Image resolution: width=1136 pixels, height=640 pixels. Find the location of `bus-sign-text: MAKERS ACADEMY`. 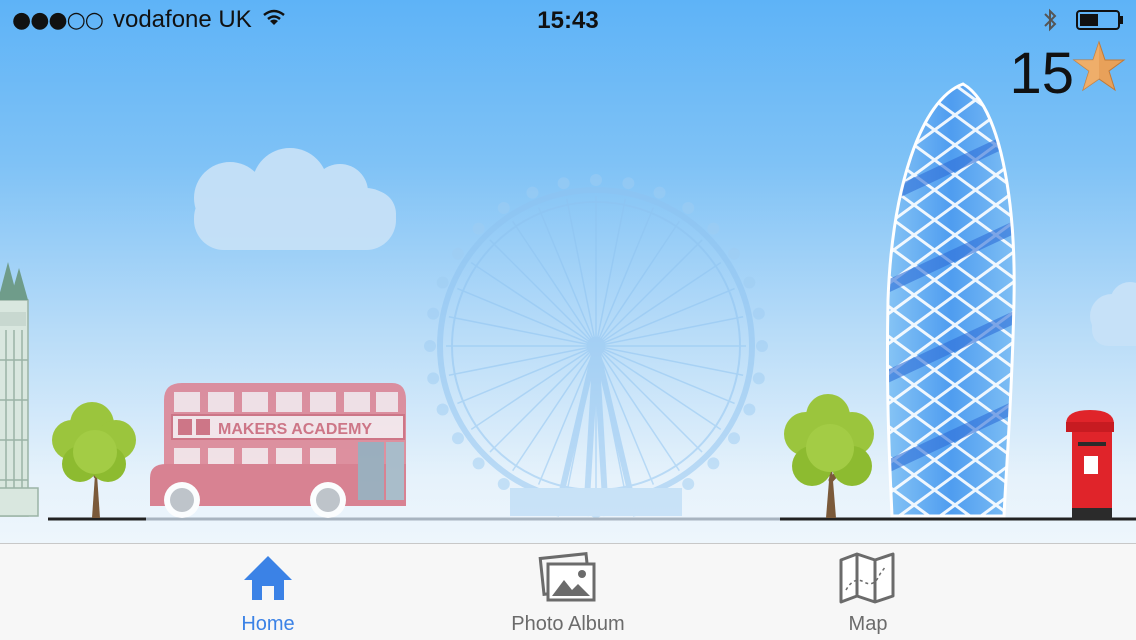

bus-sign-text: MAKERS ACADEMY is located at coordinates (295, 429).